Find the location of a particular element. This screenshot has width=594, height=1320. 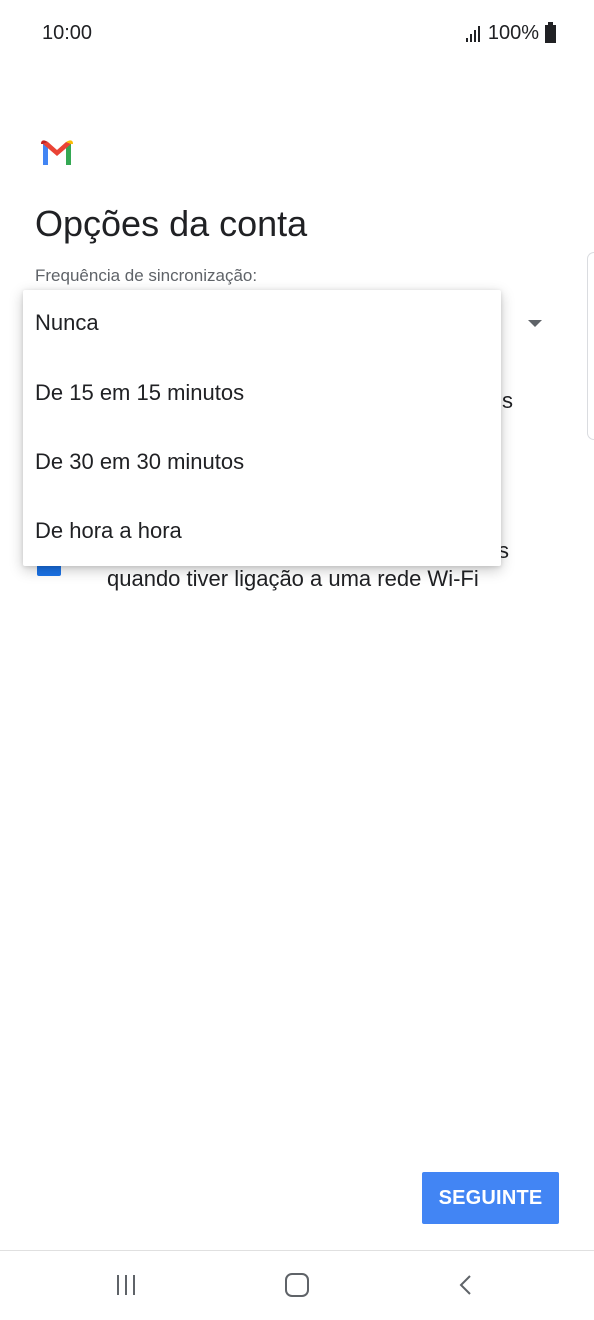

sync-frequency-label: Frequência de sincronização: is located at coordinates (146, 275).